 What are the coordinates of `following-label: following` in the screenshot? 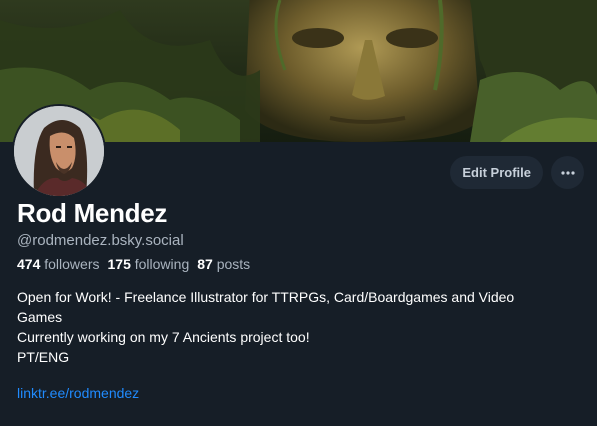 It's located at (162, 264).